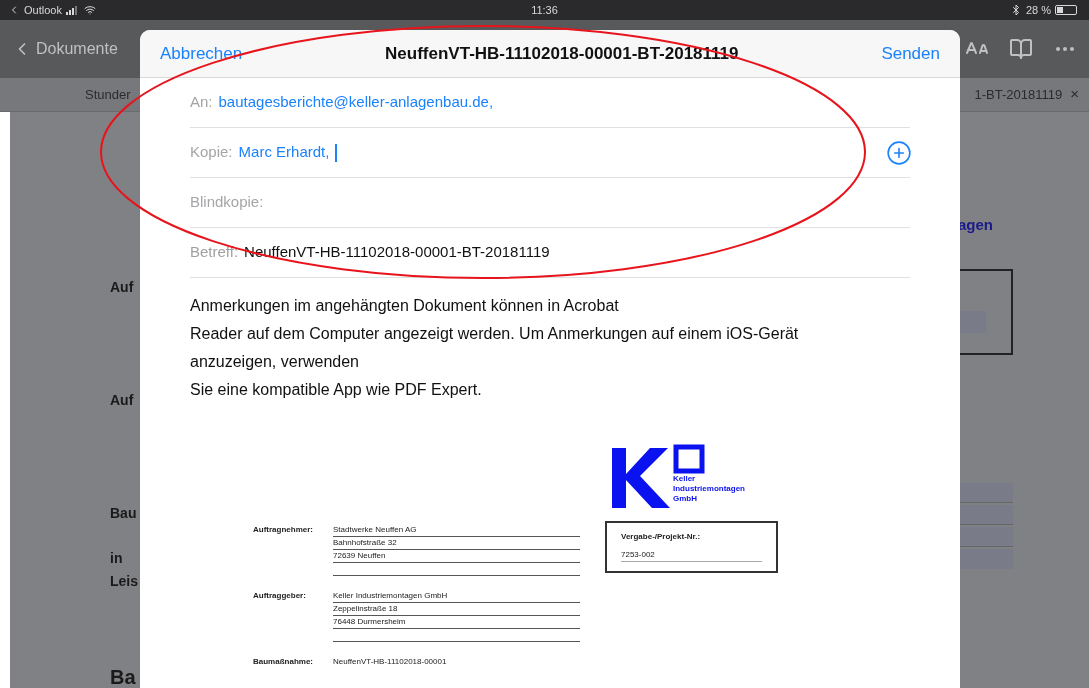 This screenshot has width=1089, height=688. I want to click on document-label: Leis, so click(124, 581).